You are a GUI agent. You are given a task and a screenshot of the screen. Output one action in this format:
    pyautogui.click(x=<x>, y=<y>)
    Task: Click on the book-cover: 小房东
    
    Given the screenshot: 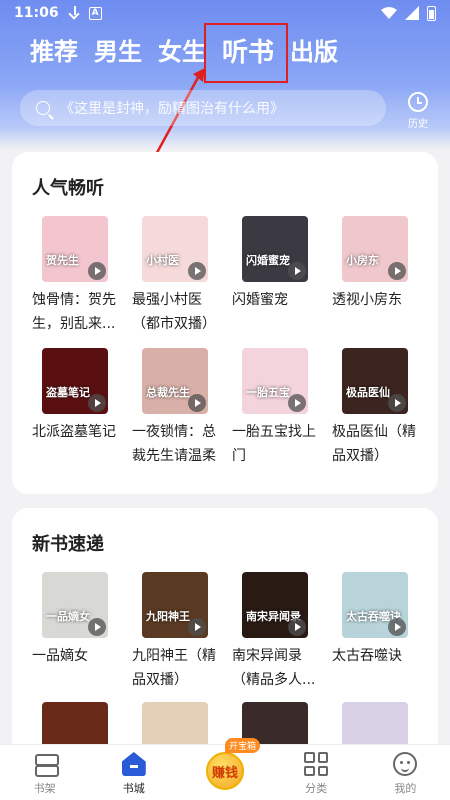 What is the action you would take?
    pyautogui.click(x=375, y=249)
    